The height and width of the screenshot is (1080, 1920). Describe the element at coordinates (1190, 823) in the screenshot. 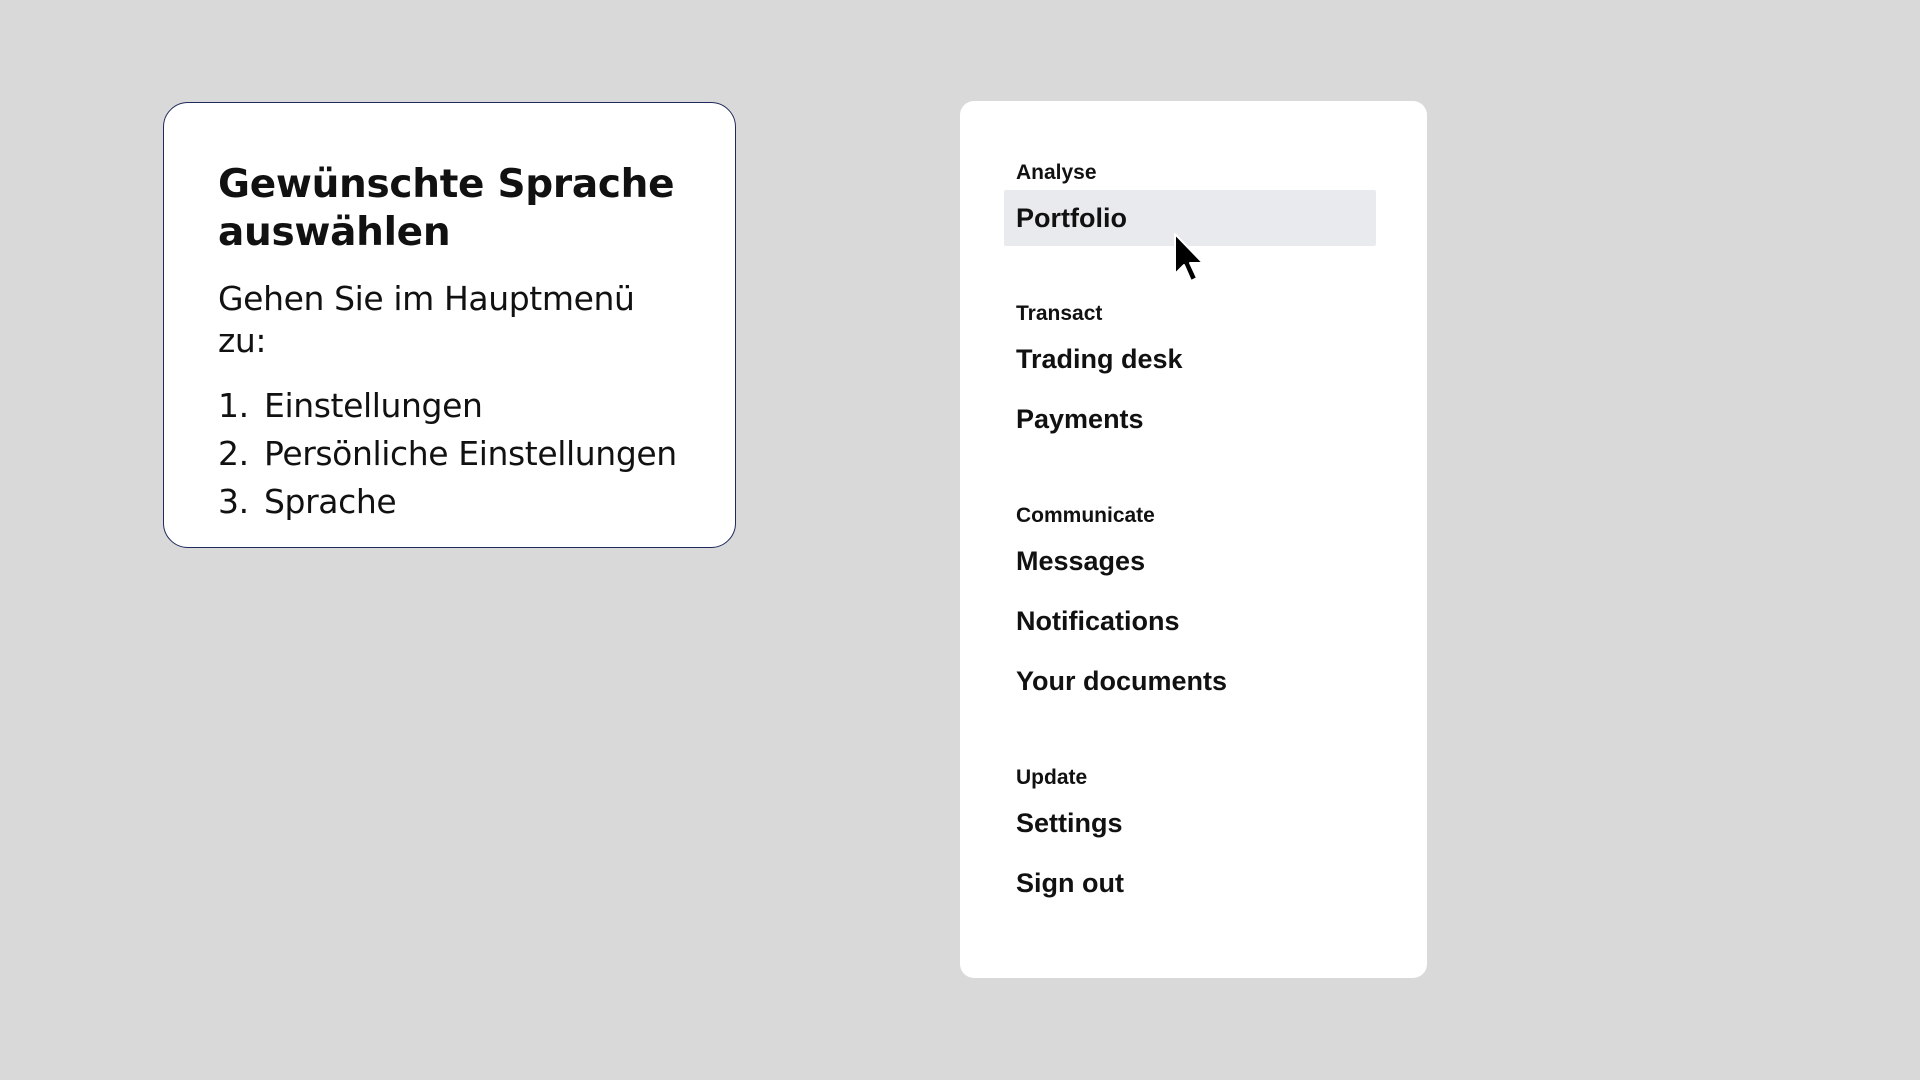

I see `menu-item-settings: Settings` at that location.